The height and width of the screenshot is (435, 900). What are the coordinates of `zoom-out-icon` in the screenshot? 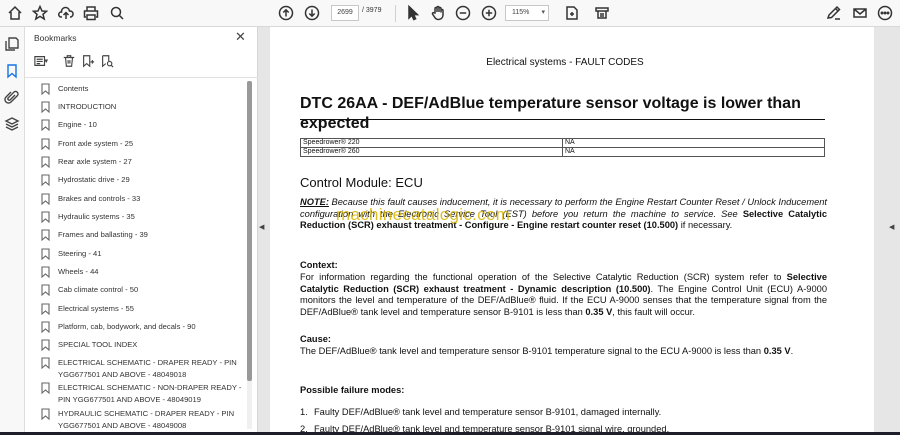 It's located at (463, 13).